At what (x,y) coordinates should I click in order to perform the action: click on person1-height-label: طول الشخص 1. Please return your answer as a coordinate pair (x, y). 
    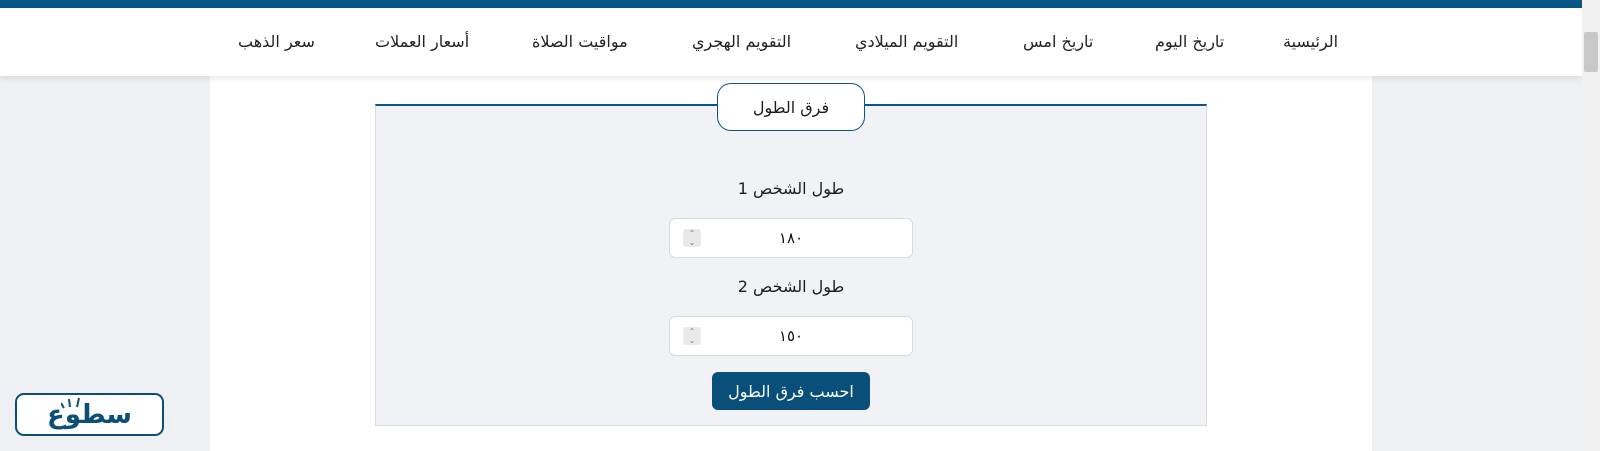
    Looking at the image, I should click on (791, 188).